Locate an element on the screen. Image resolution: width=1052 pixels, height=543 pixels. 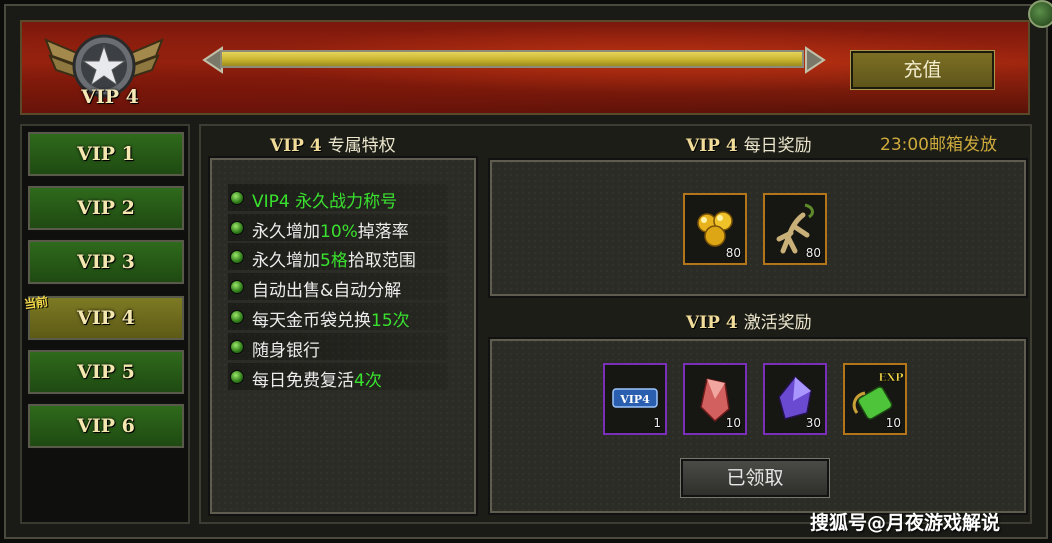
settings-orb-icon is located at coordinates (1040, 14).